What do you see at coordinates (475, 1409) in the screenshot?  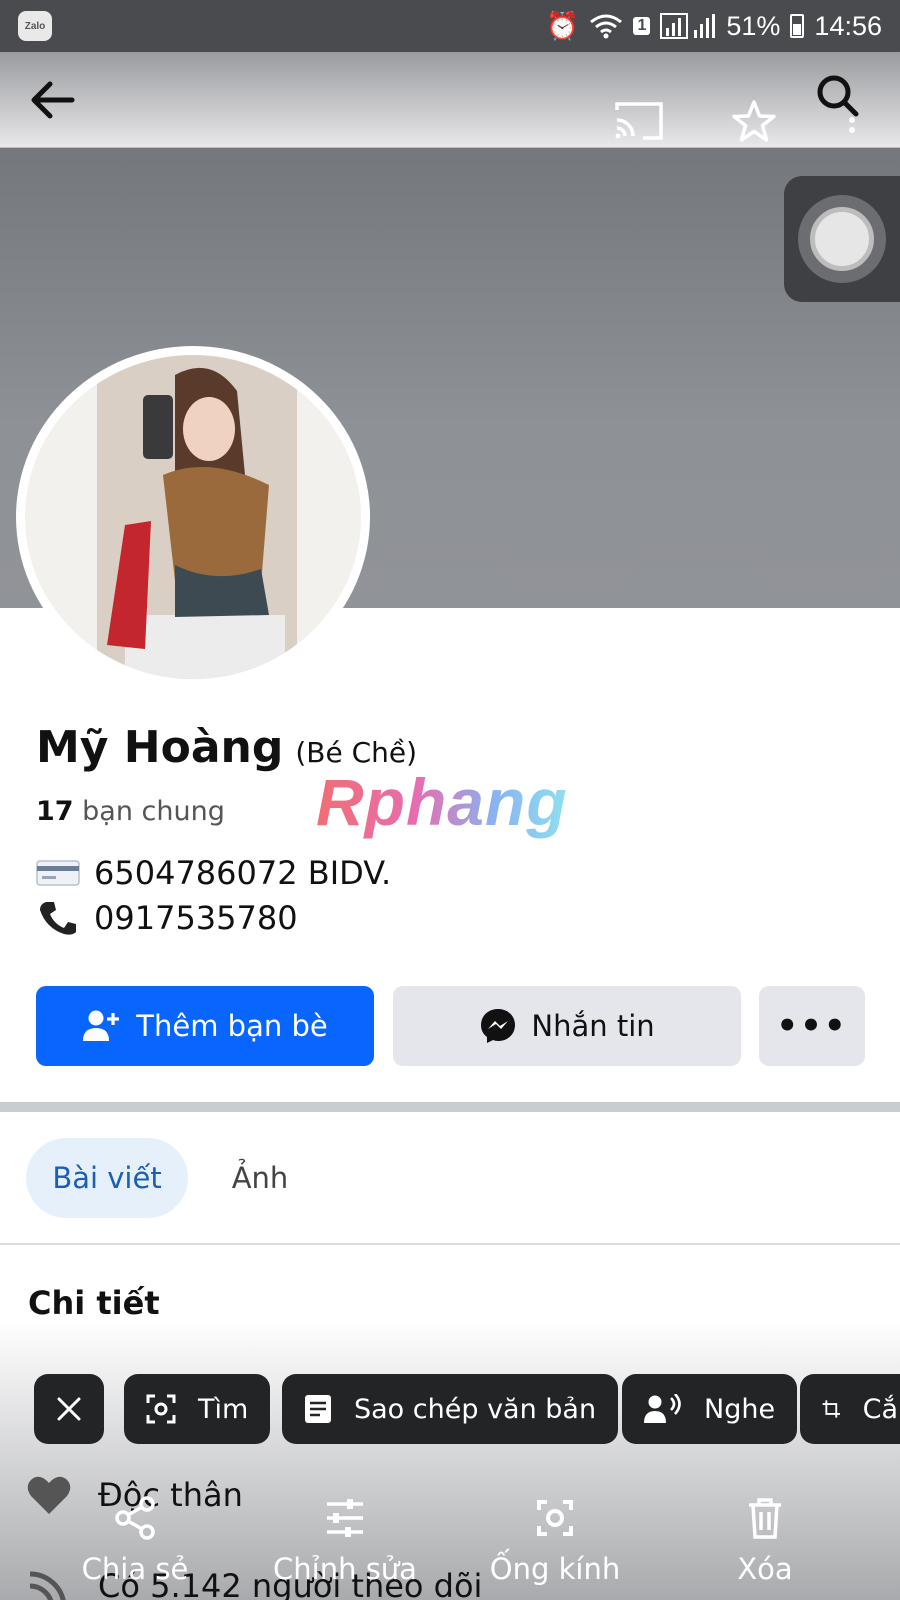 I see `copy-text-chip-label: Sao chép văn bản` at bounding box center [475, 1409].